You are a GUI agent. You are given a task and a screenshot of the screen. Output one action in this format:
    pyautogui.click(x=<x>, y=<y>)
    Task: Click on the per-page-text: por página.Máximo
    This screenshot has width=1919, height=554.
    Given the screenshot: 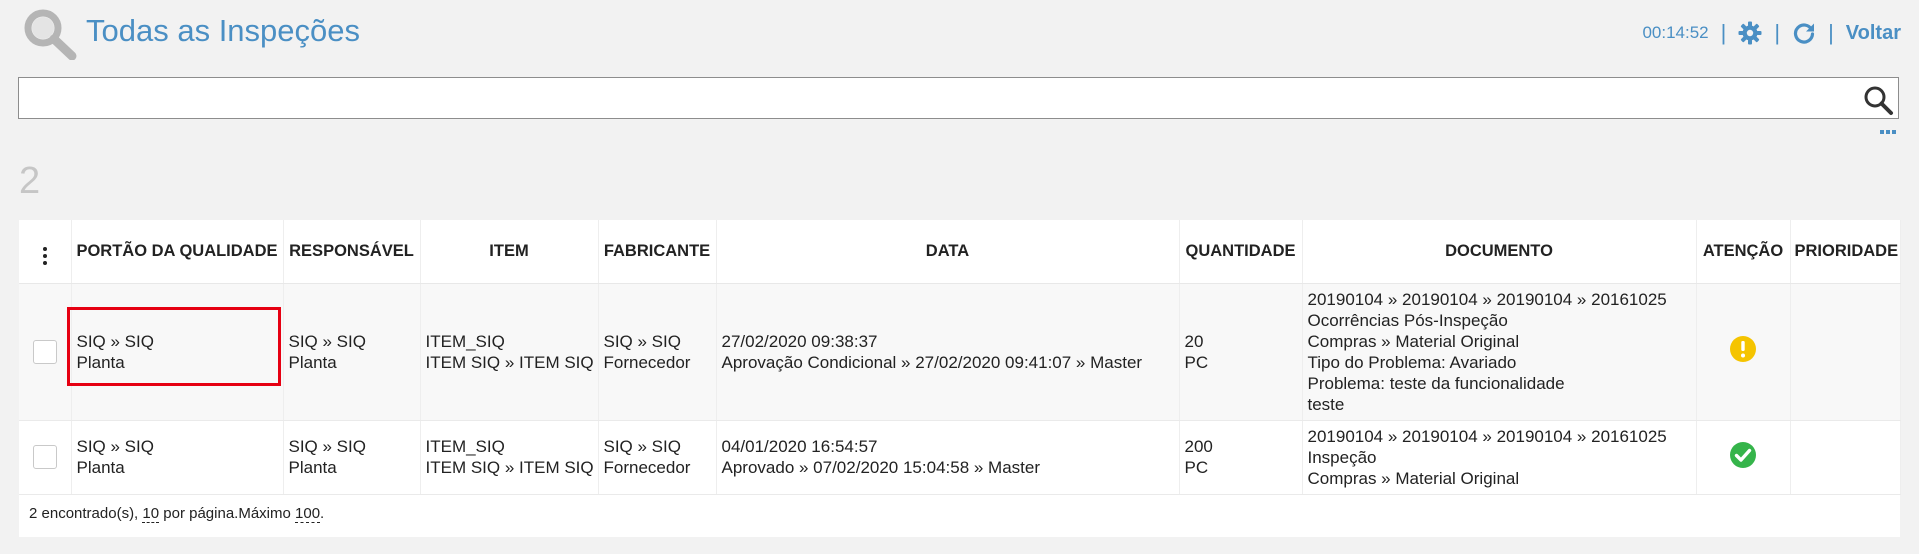 What is the action you would take?
    pyautogui.click(x=227, y=513)
    